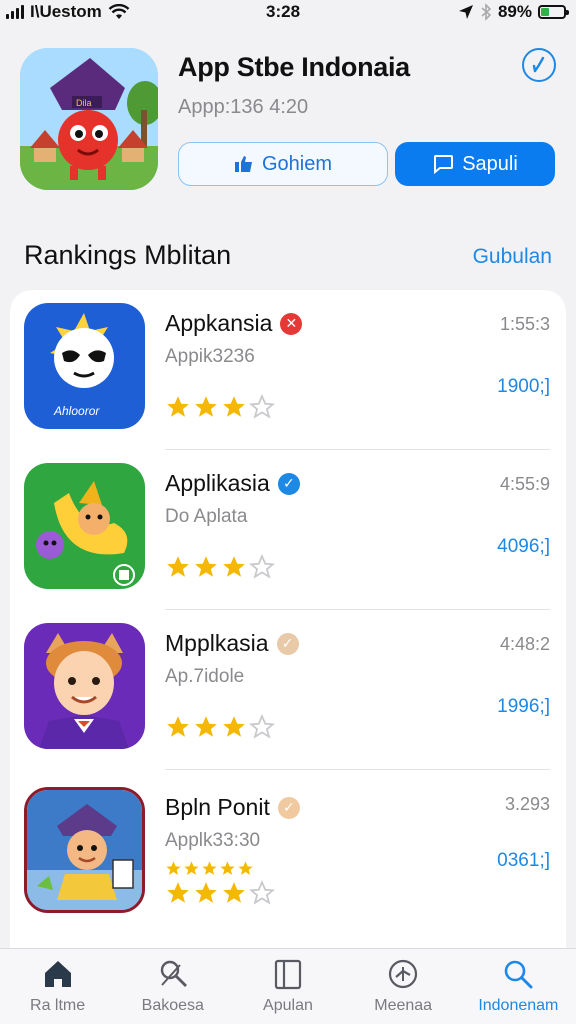 This screenshot has width=576, height=1024. Describe the element at coordinates (173, 973) in the screenshot. I see `magnifier-tools-icon` at that location.